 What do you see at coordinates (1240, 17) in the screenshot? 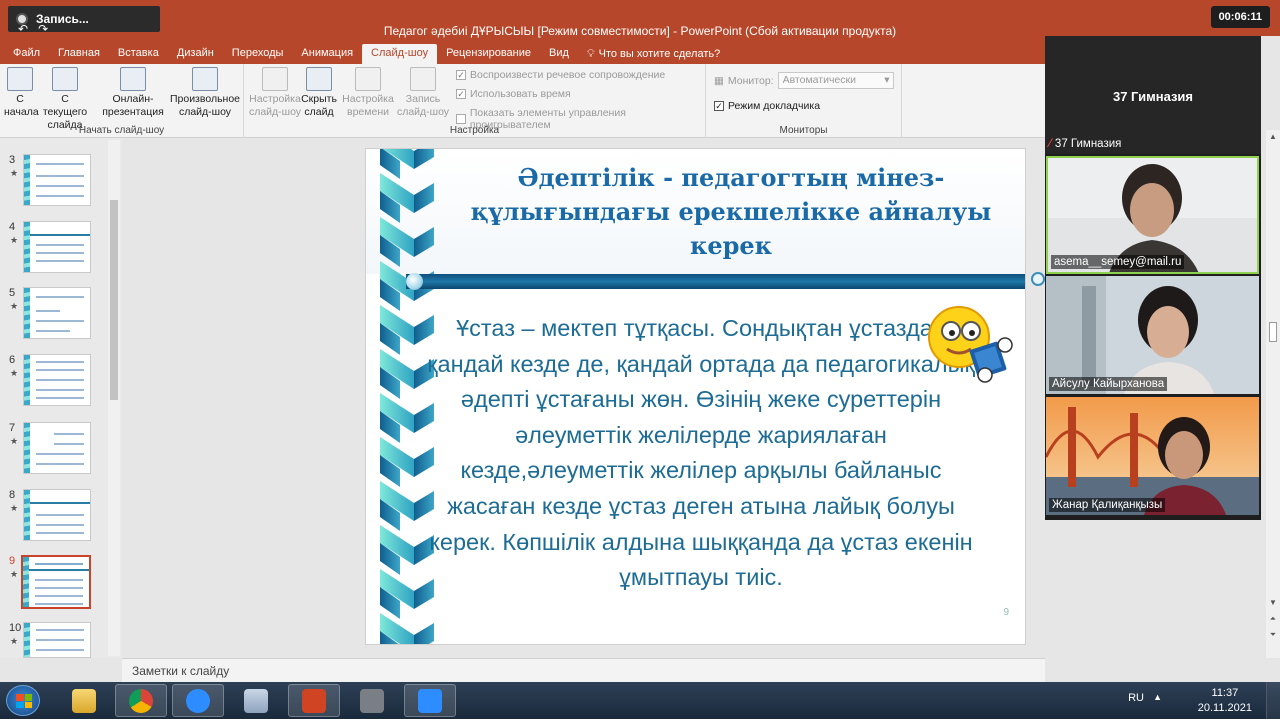
I see `meeting-timer: 00:06:11` at bounding box center [1240, 17].